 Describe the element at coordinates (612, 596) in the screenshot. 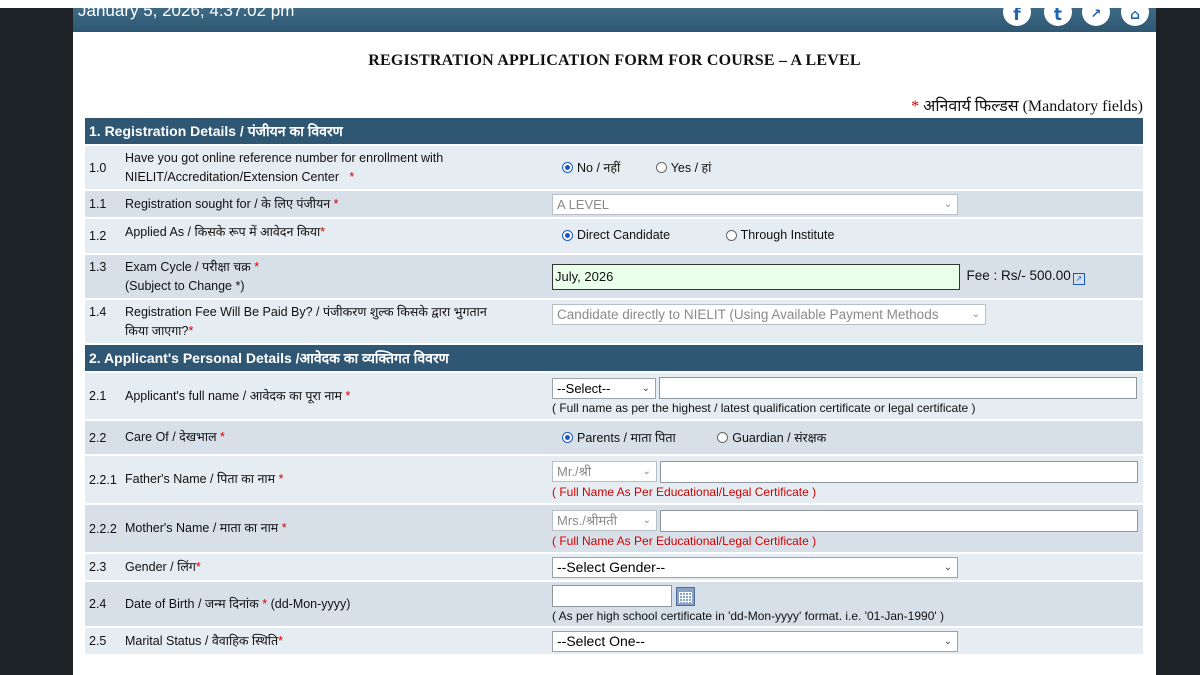

I see `dob-input` at that location.